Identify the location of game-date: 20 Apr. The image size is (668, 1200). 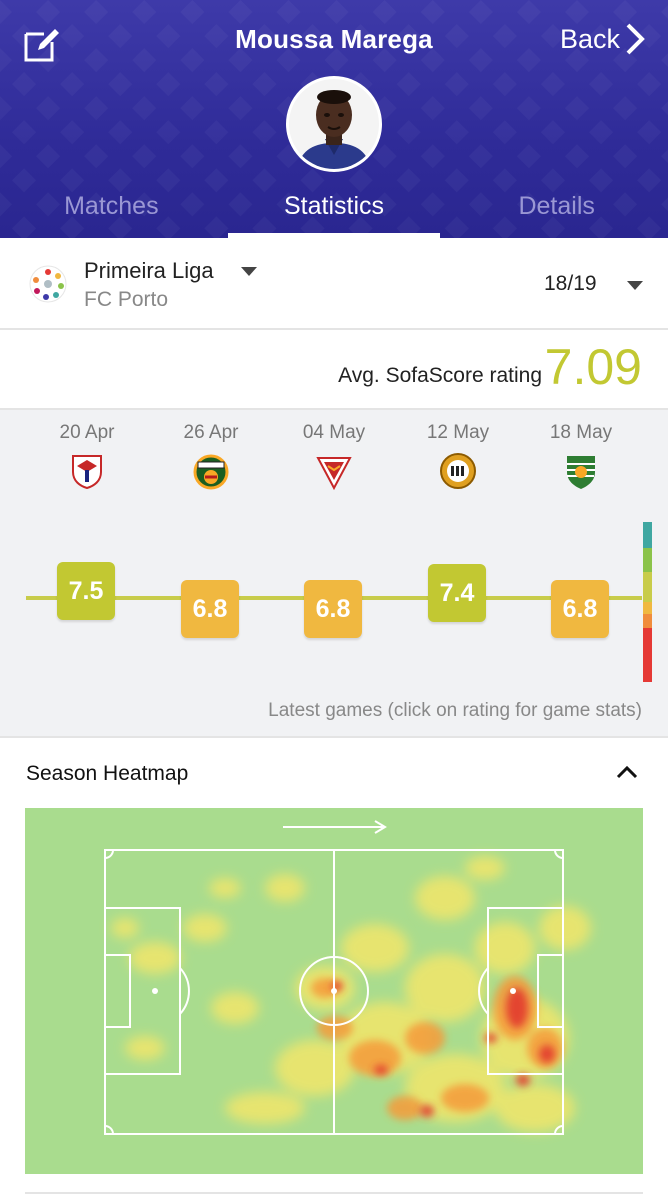
(87, 432).